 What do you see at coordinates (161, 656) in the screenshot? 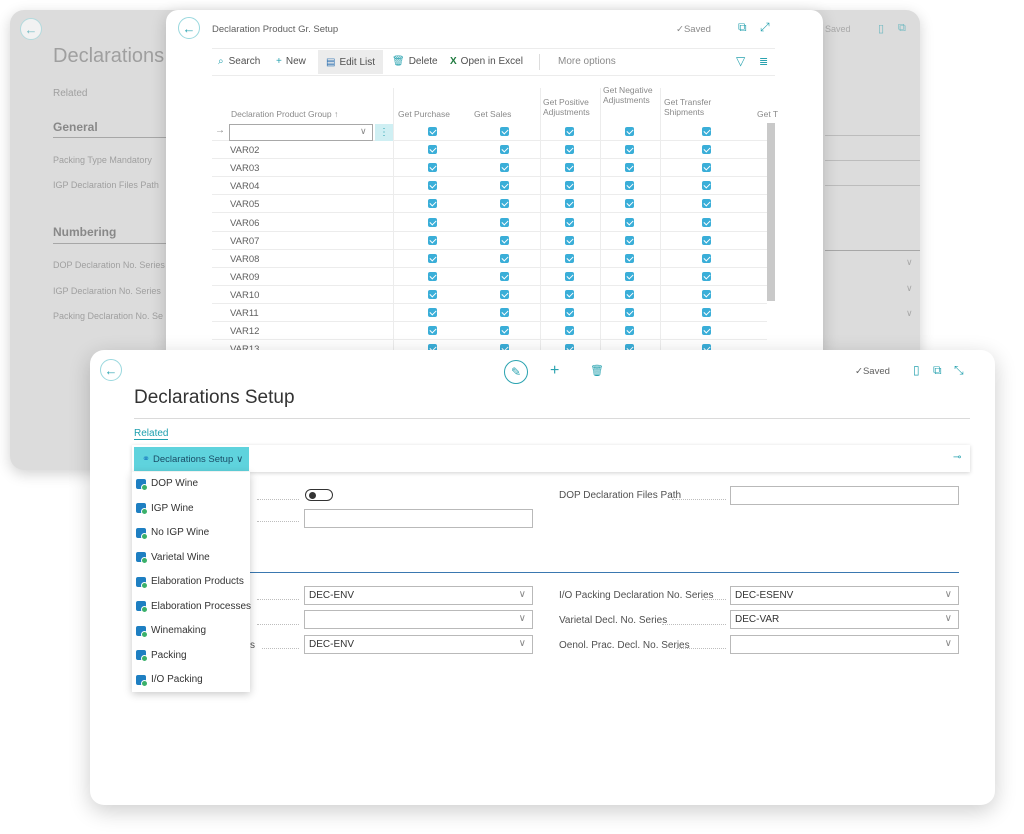
I see `menu-item-packing: Packing` at bounding box center [161, 656].